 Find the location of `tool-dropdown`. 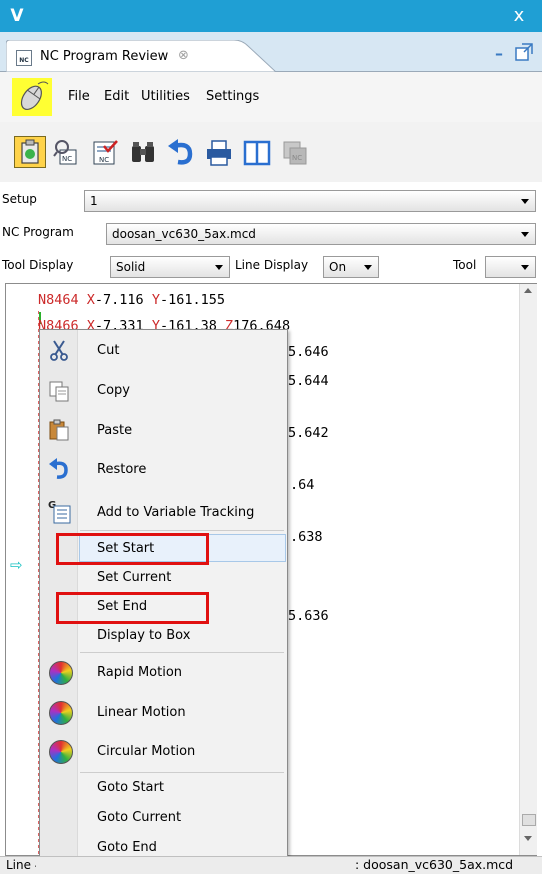

tool-dropdown is located at coordinates (510, 267).